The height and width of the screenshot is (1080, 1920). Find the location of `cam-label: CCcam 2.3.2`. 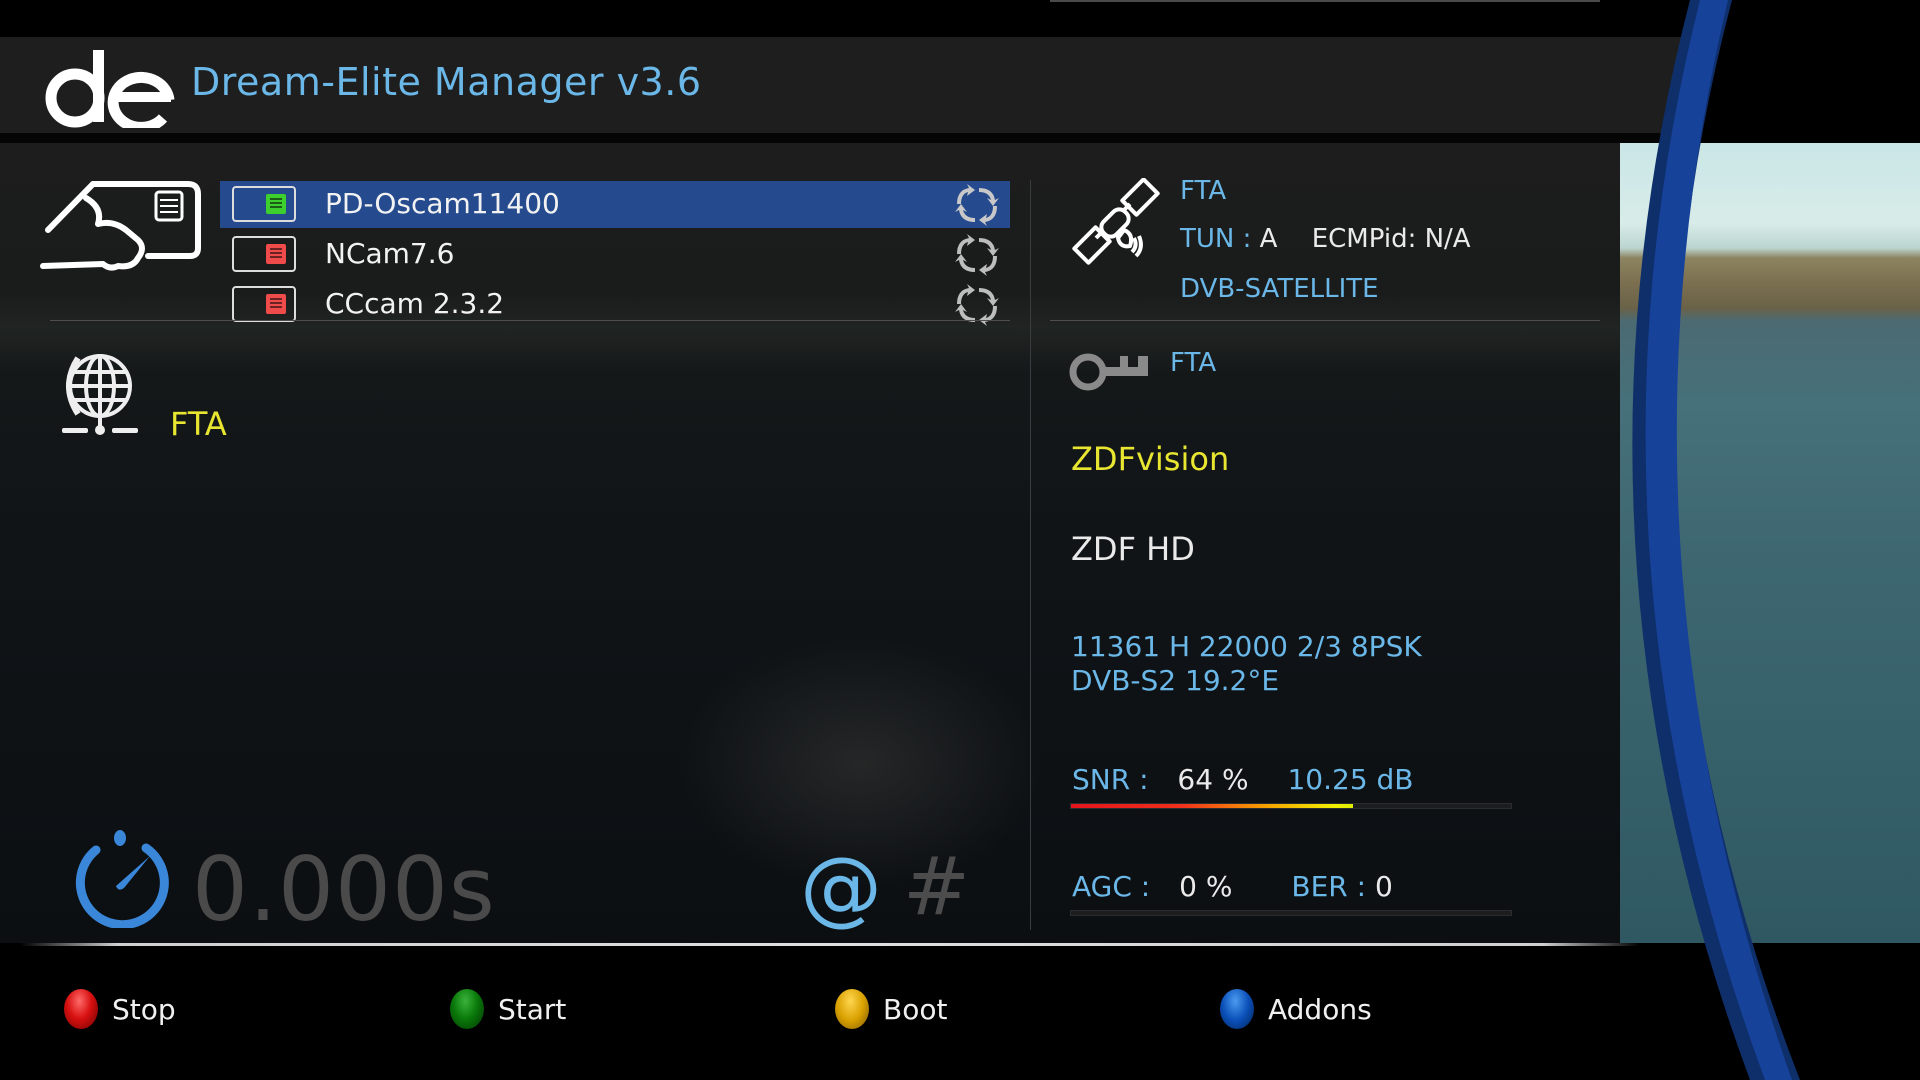

cam-label: CCcam 2.3.2 is located at coordinates (415, 303).